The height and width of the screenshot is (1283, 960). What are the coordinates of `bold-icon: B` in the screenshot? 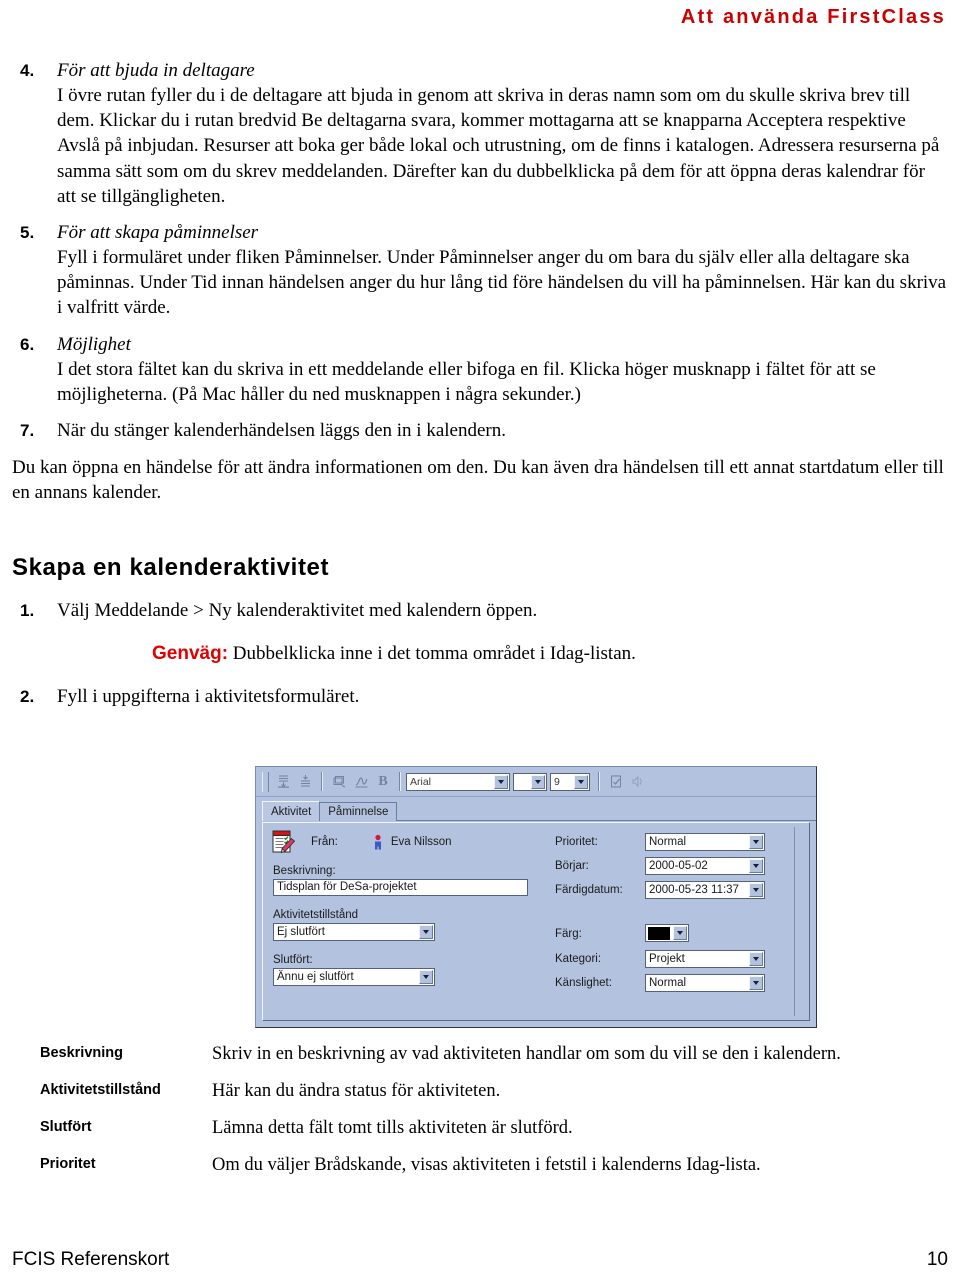 It's located at (383, 781).